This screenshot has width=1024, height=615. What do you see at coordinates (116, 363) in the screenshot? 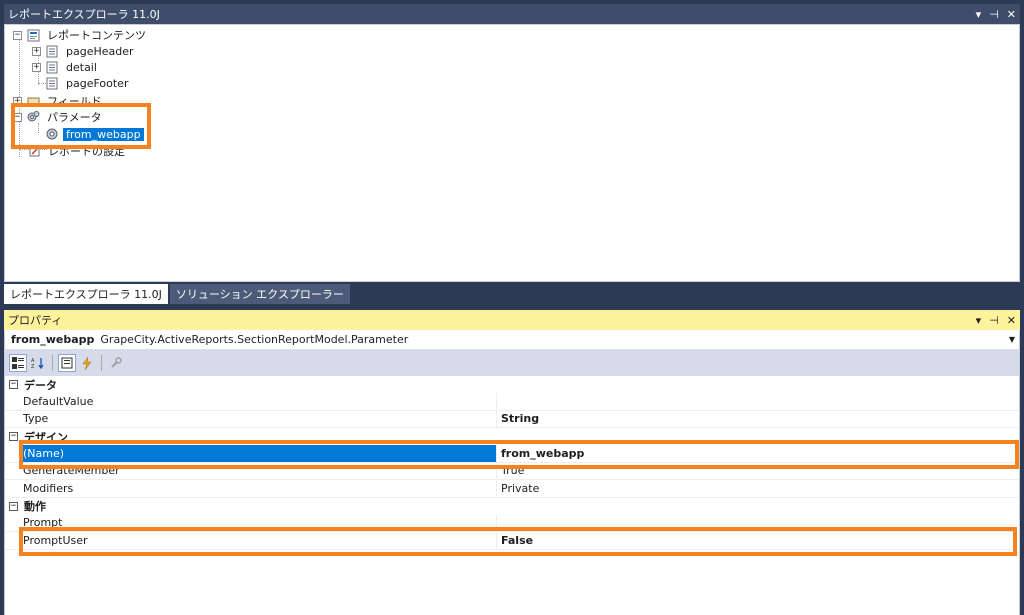
I see `property-pages-wrench-icon` at bounding box center [116, 363].